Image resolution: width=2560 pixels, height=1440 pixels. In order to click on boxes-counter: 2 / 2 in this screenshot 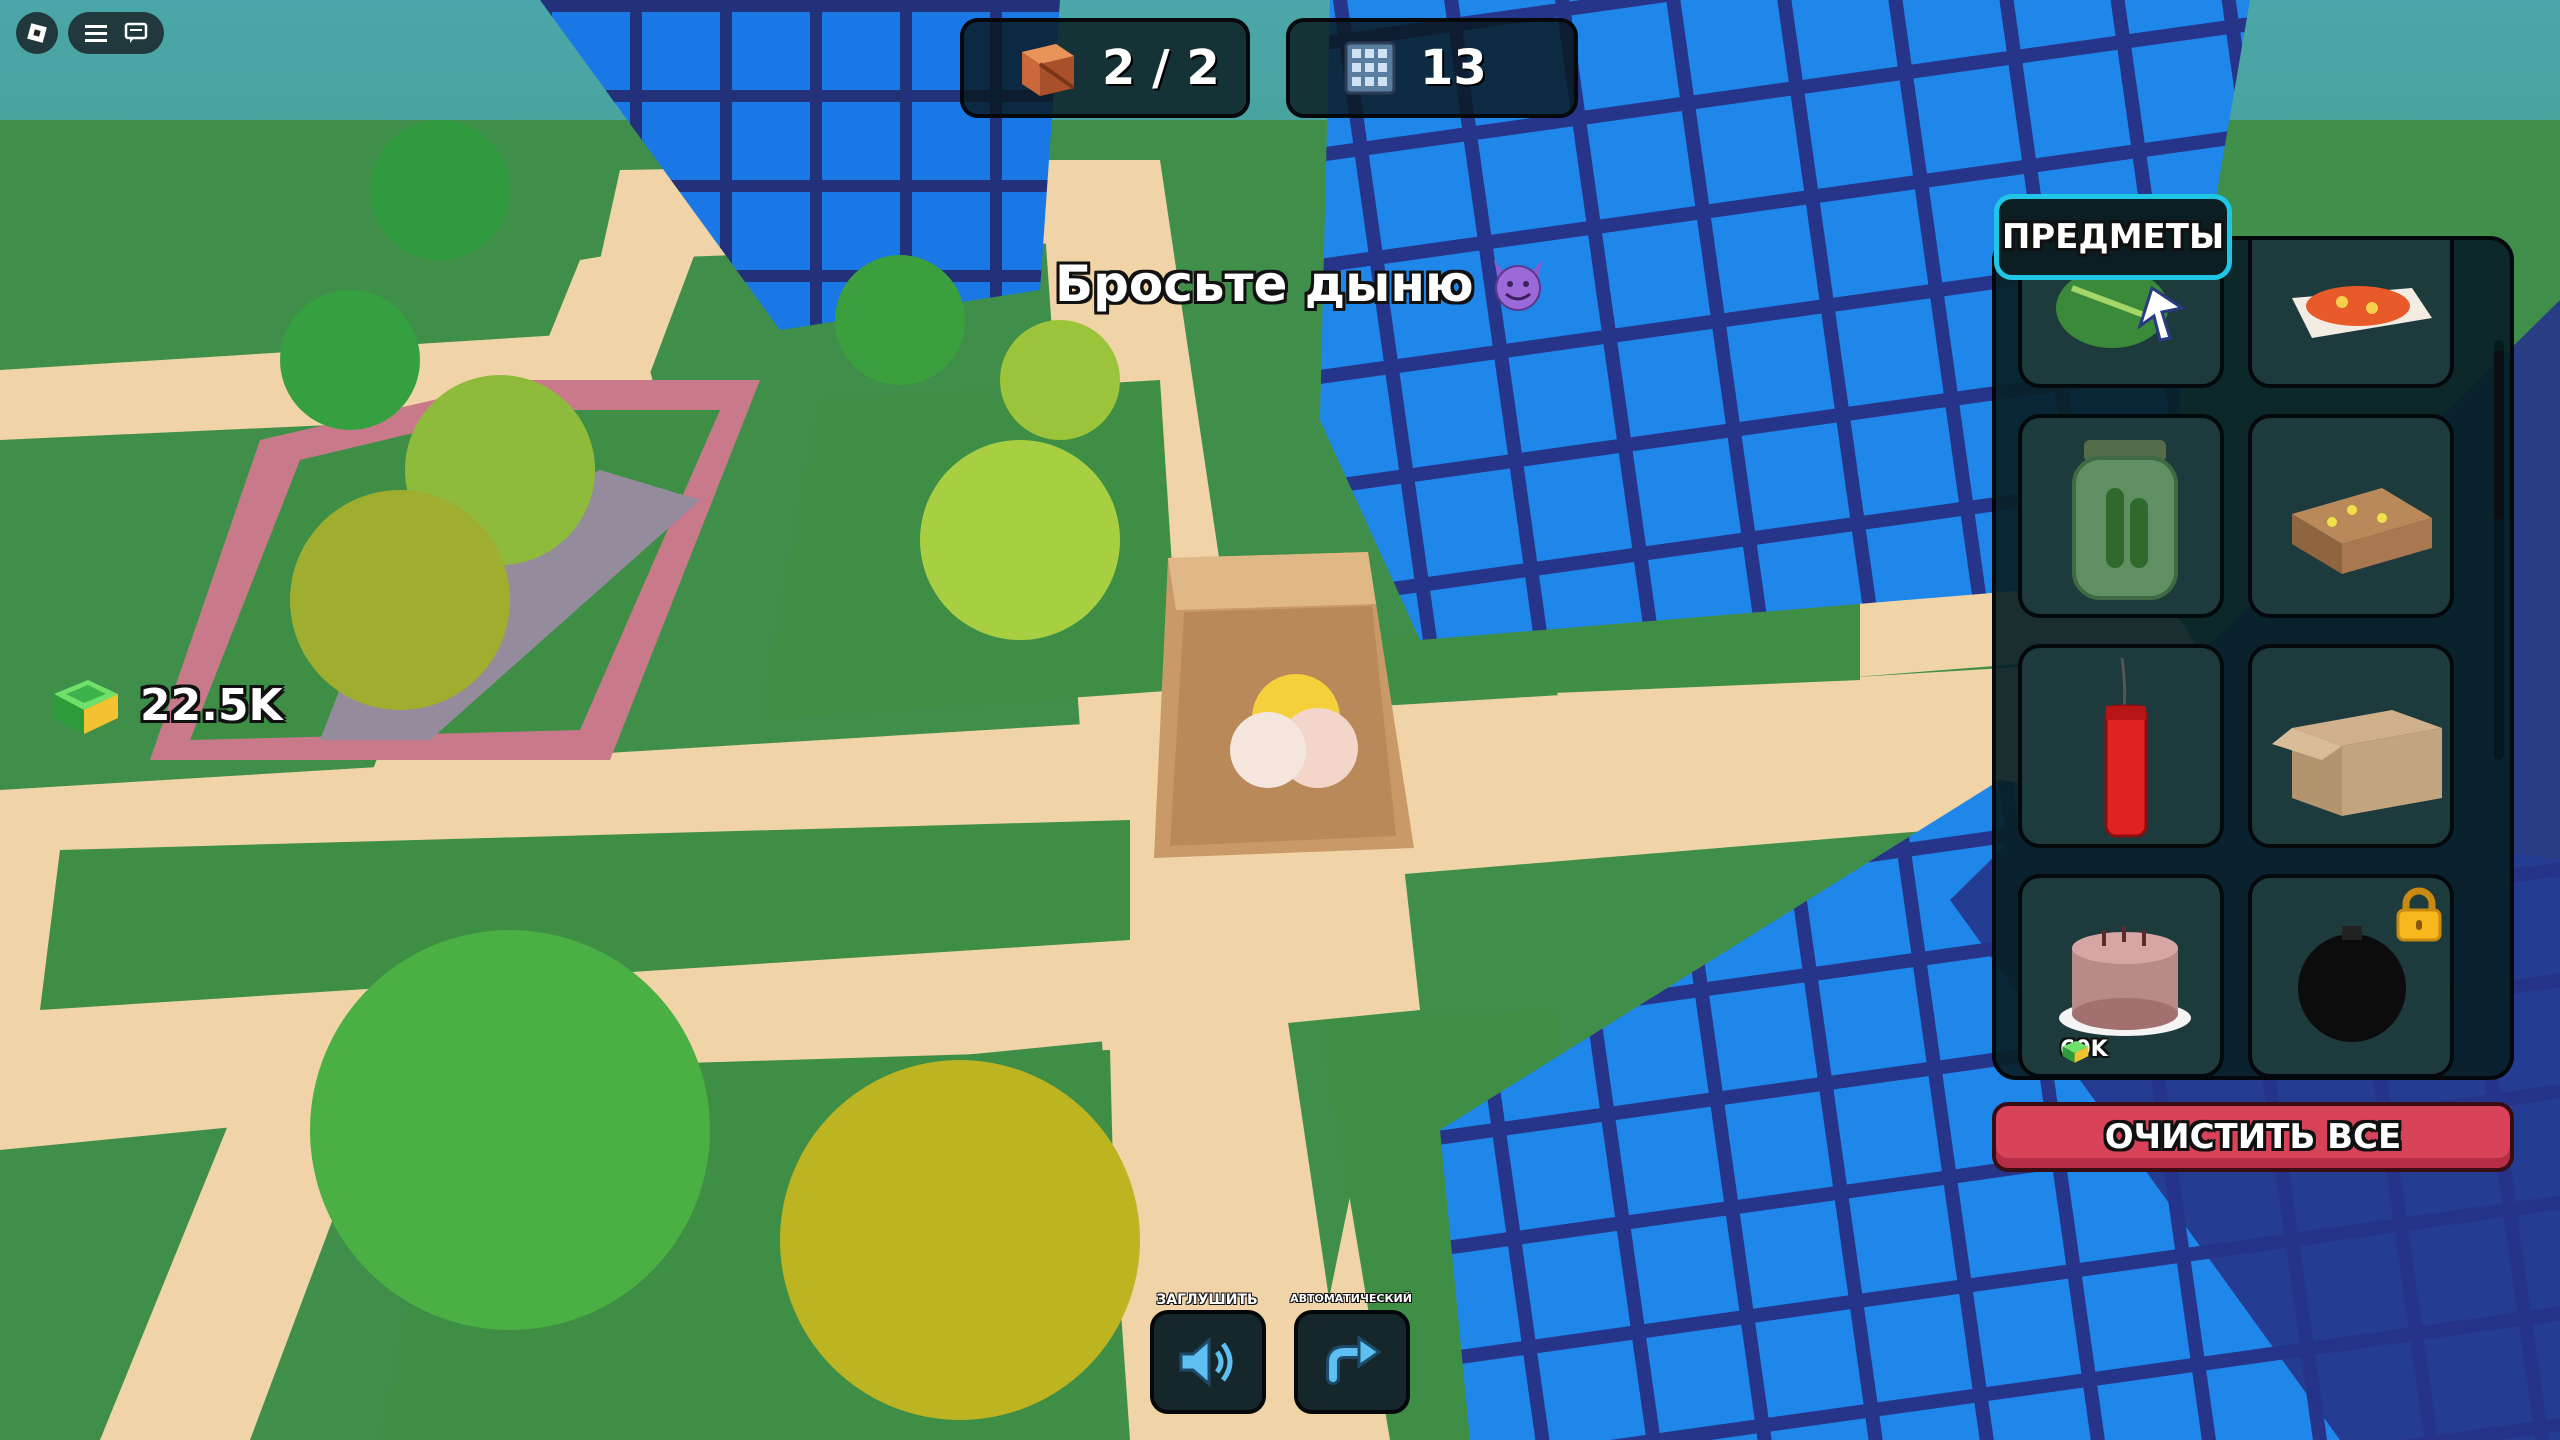, I will do `click(1105, 68)`.